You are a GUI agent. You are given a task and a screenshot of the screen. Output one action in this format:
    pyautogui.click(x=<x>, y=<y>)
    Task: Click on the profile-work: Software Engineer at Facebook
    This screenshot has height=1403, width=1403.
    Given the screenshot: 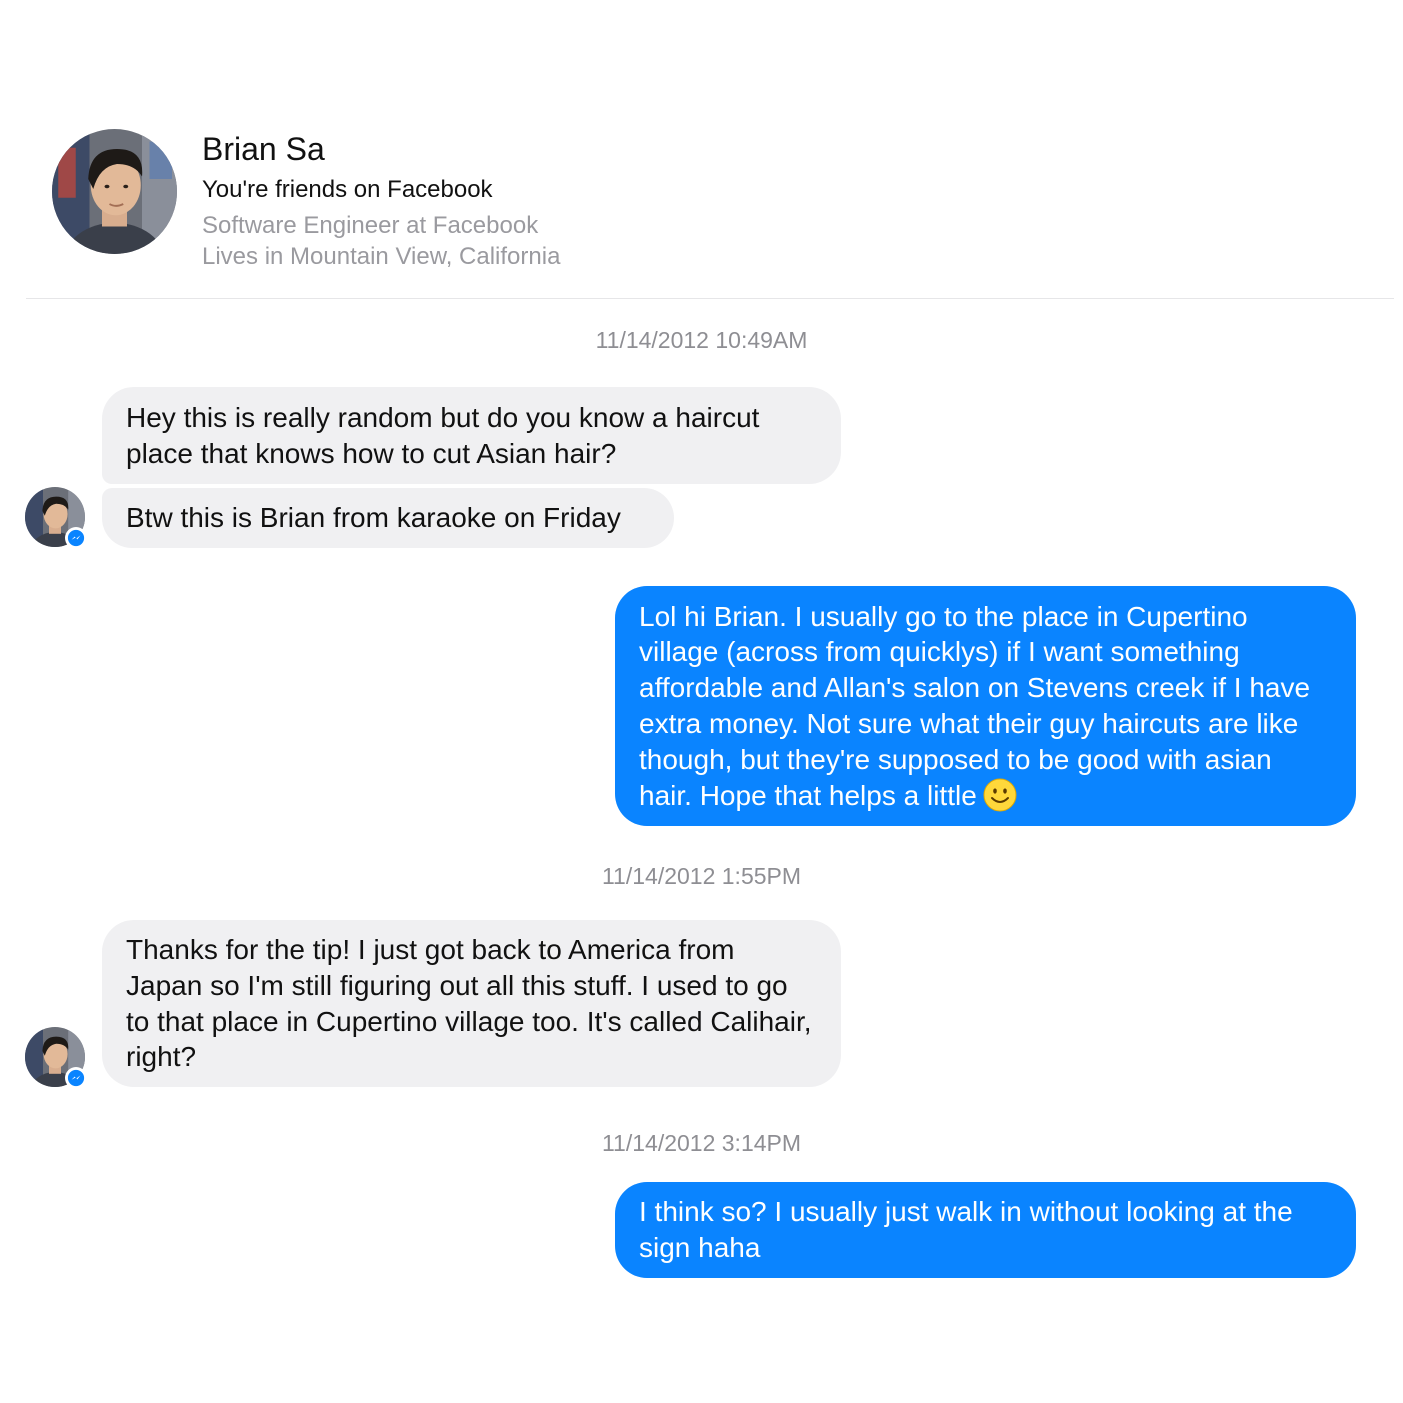 What is the action you would take?
    pyautogui.click(x=370, y=225)
    